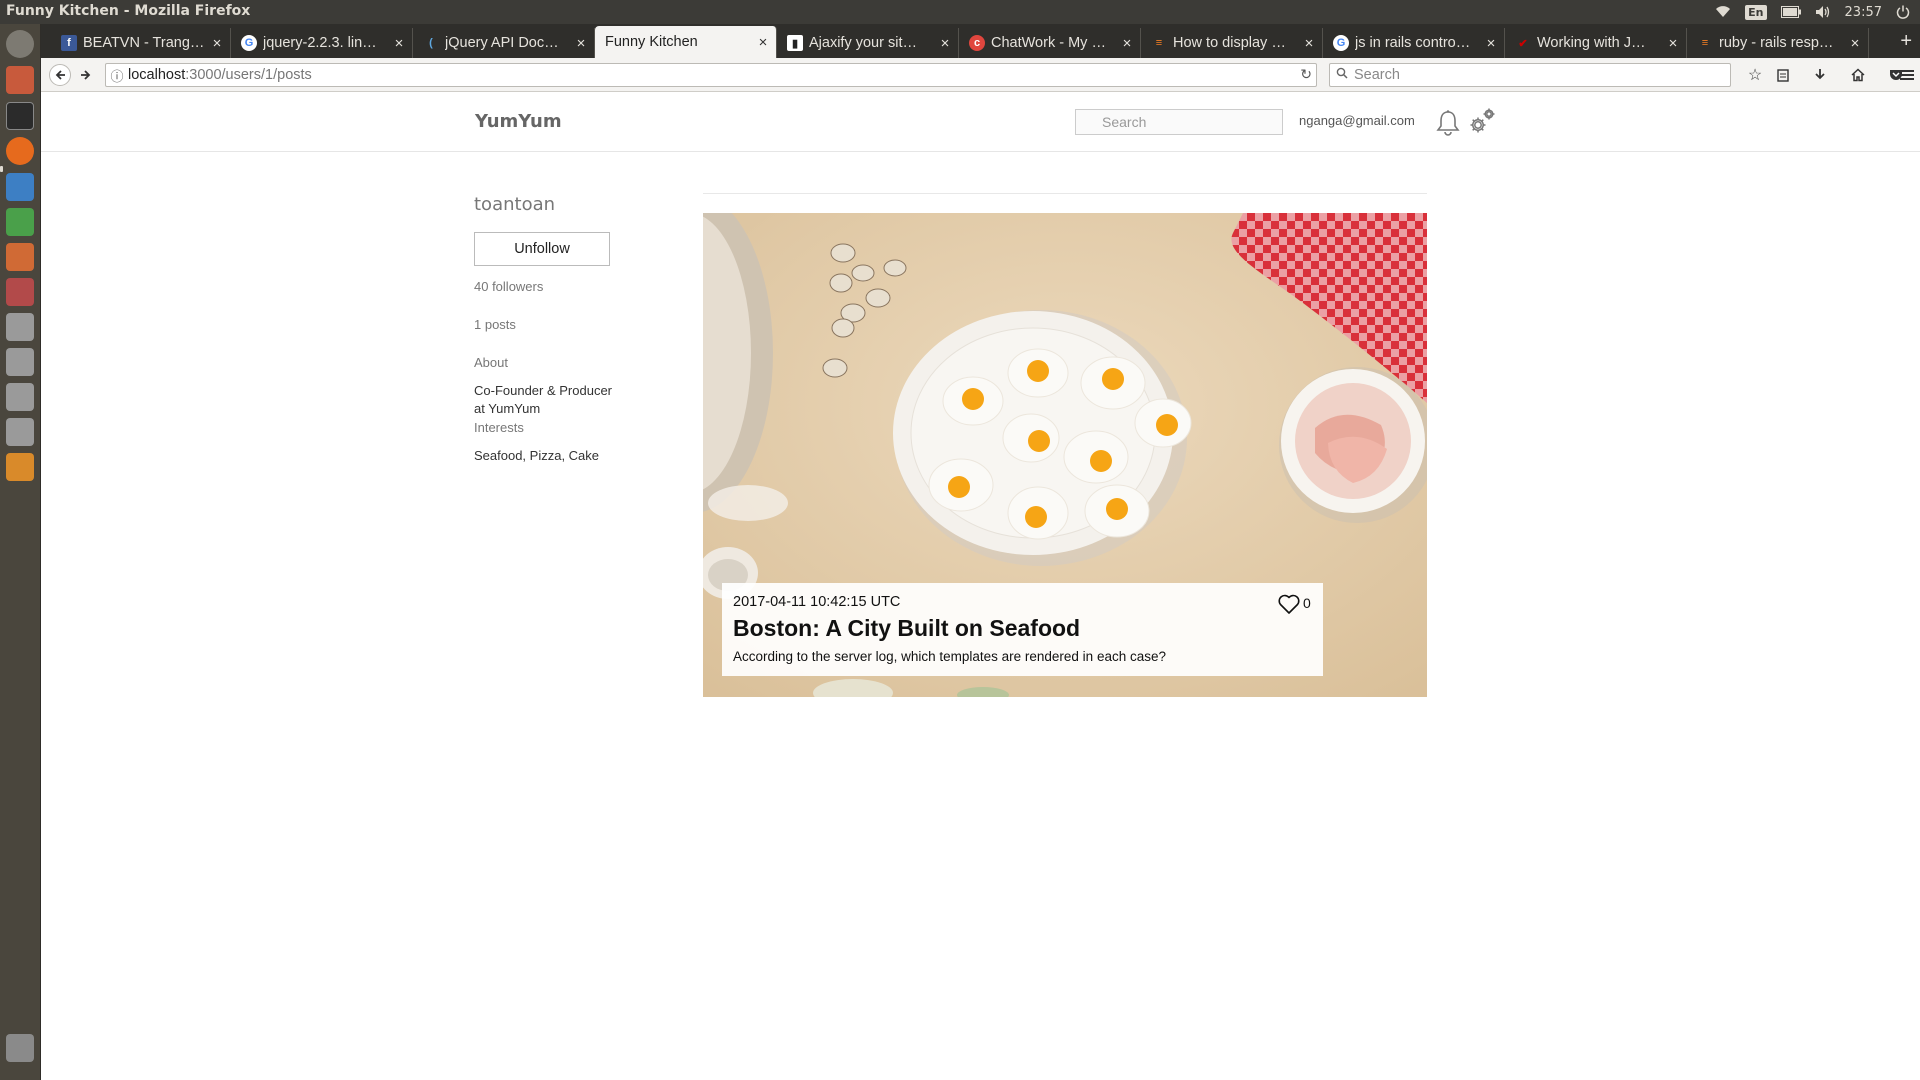 The width and height of the screenshot is (1920, 1080). I want to click on volume-icon, so click(1823, 12).